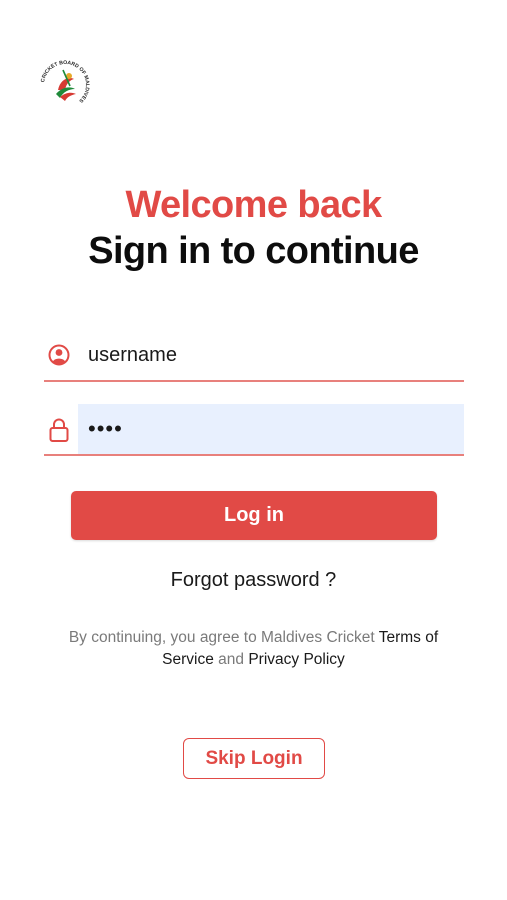 The height and width of the screenshot is (900, 507). Describe the element at coordinates (253, 251) in the screenshot. I see `signin-subtitle: Sign in to continue` at that location.